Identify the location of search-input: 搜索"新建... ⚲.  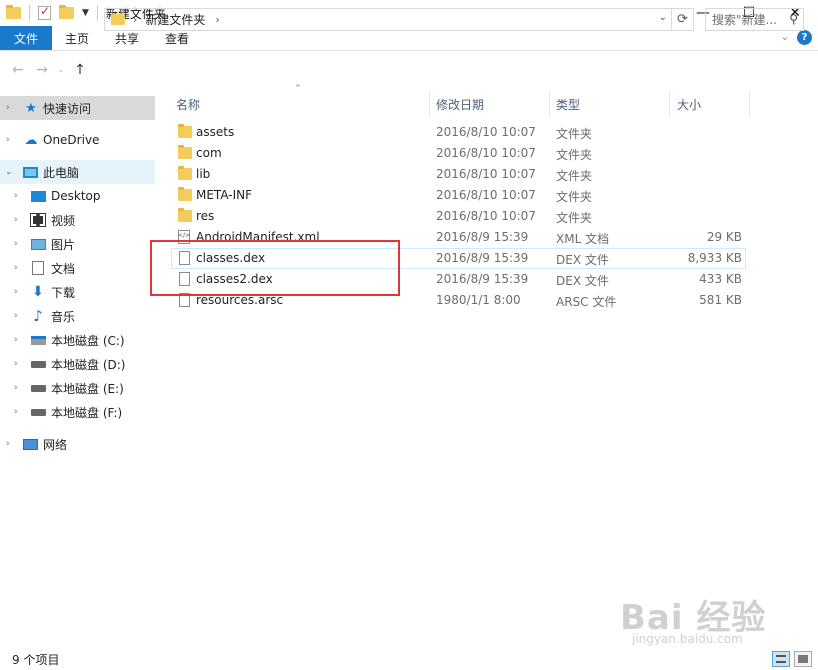
(754, 19).